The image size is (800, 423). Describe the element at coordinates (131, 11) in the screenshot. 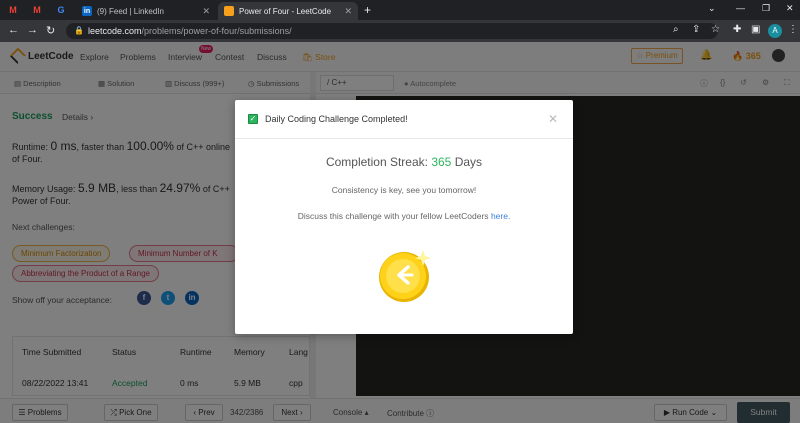

I see `tab-label: (9) Feed | LinkedIn` at that location.